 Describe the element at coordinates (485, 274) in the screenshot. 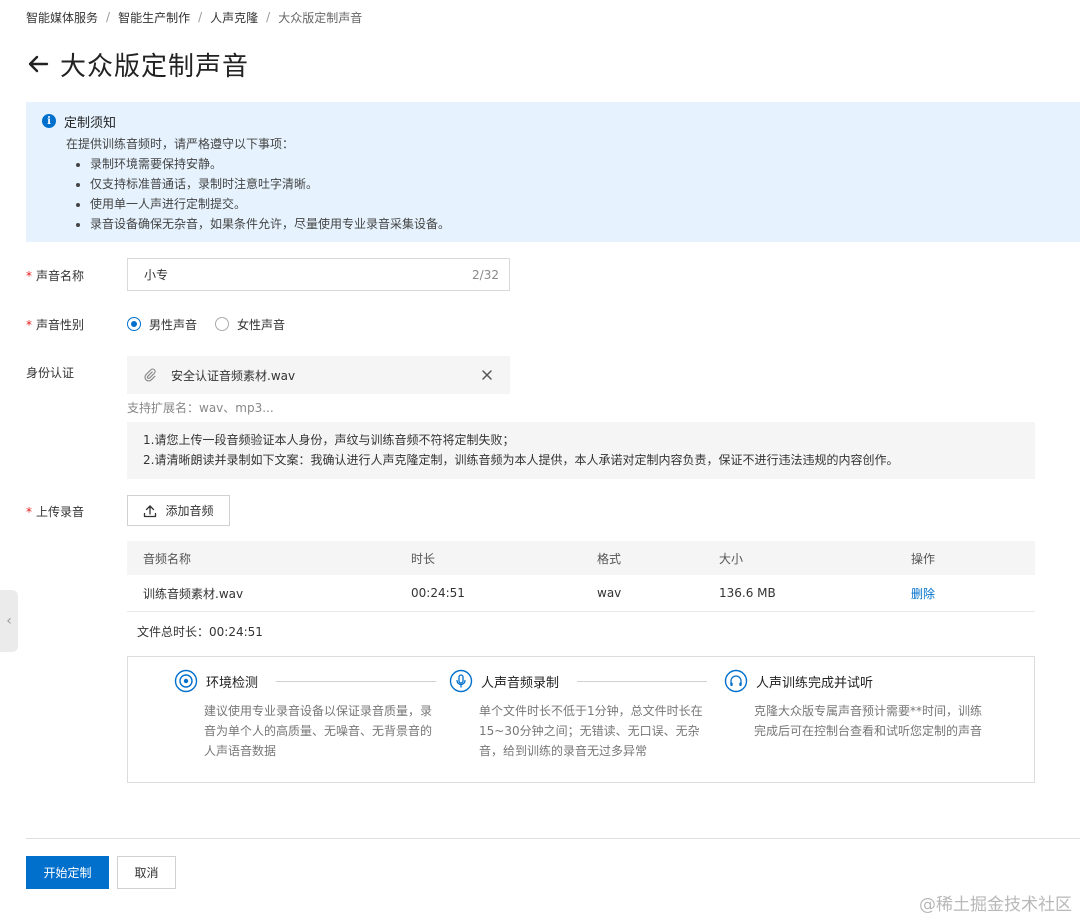

I see `char-count: 2/32` at that location.